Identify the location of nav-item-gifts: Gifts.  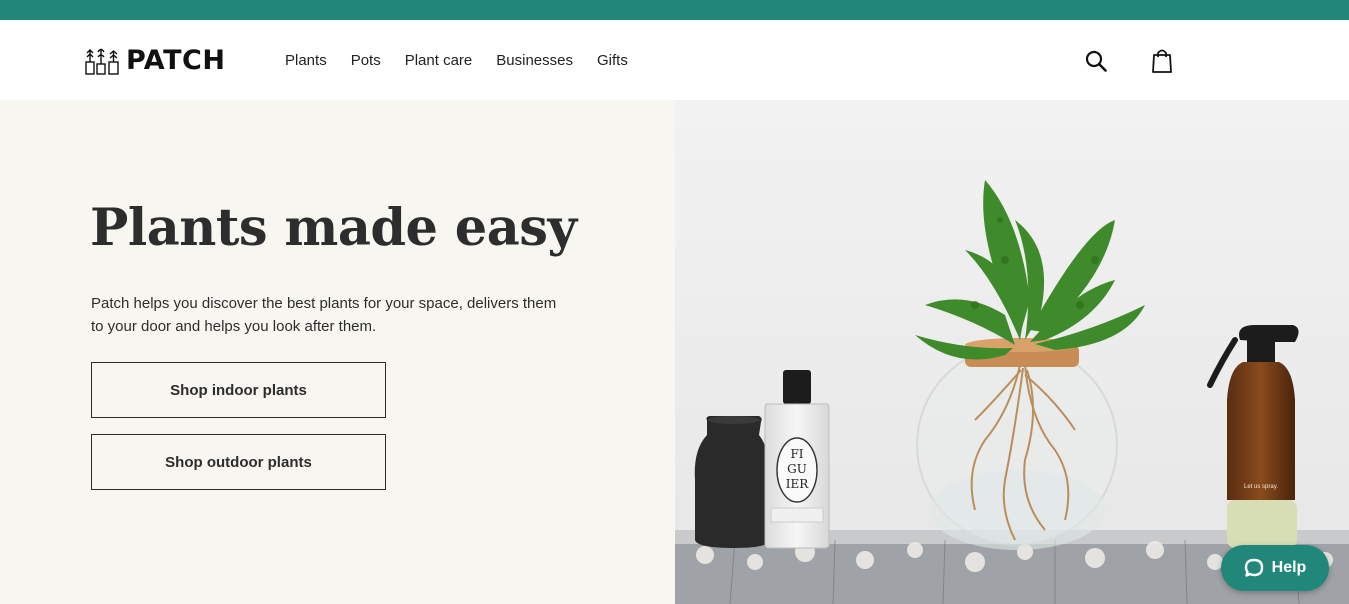
(612, 61).